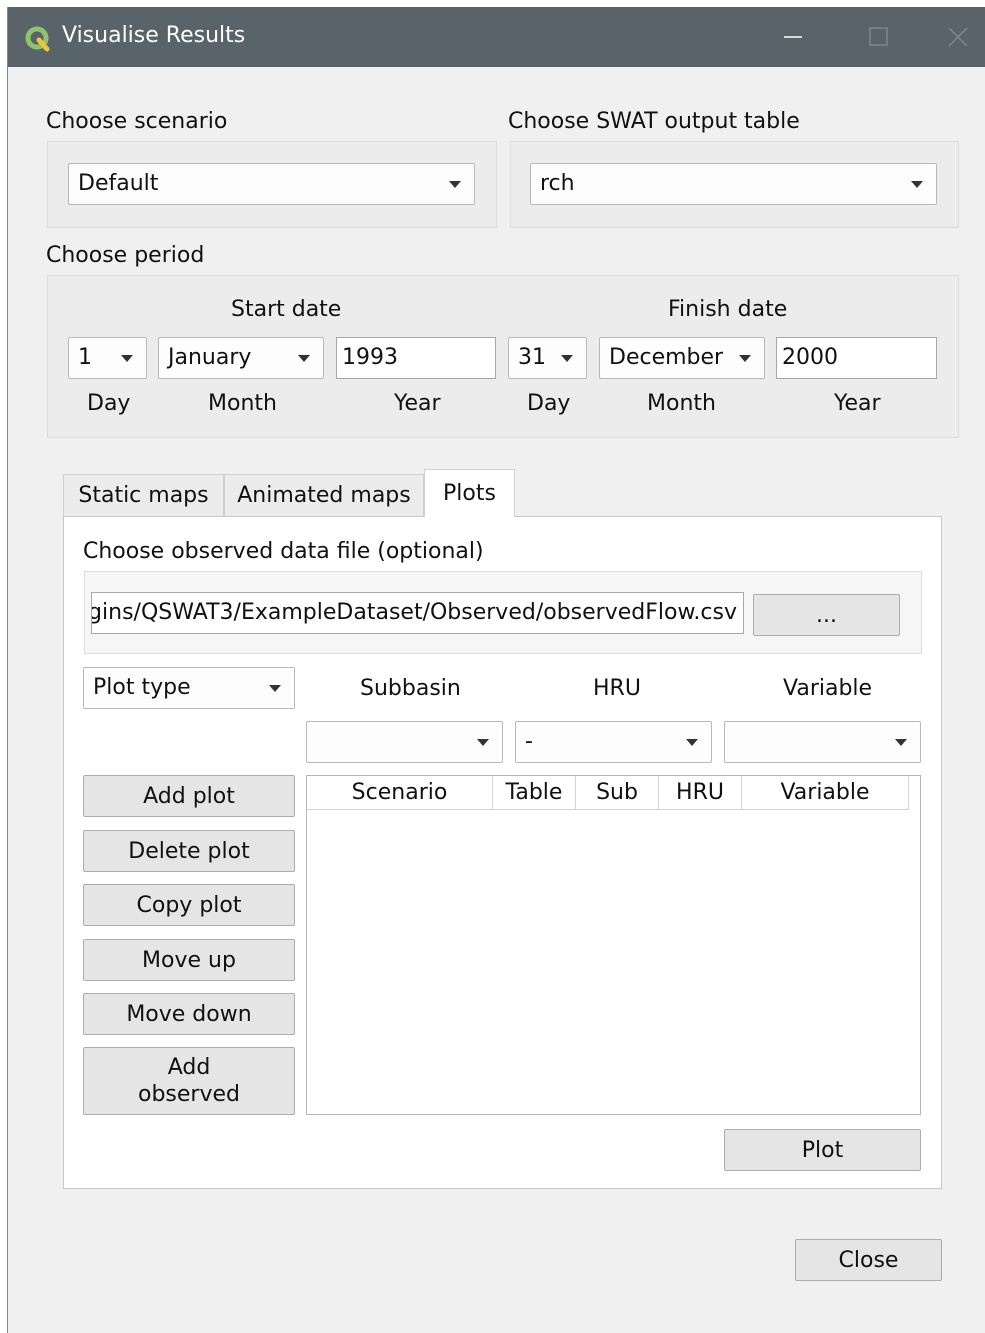 Image resolution: width=985 pixels, height=1333 pixels. I want to click on choose-output-table-label: Choose SWAT output table, so click(654, 121).